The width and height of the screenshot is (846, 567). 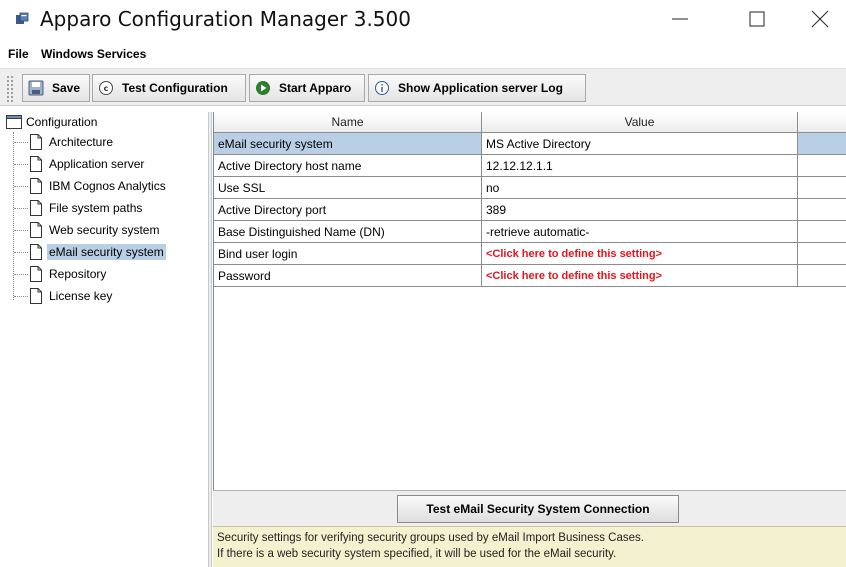 What do you see at coordinates (640, 210) in the screenshot?
I see `setting-value: 389` at bounding box center [640, 210].